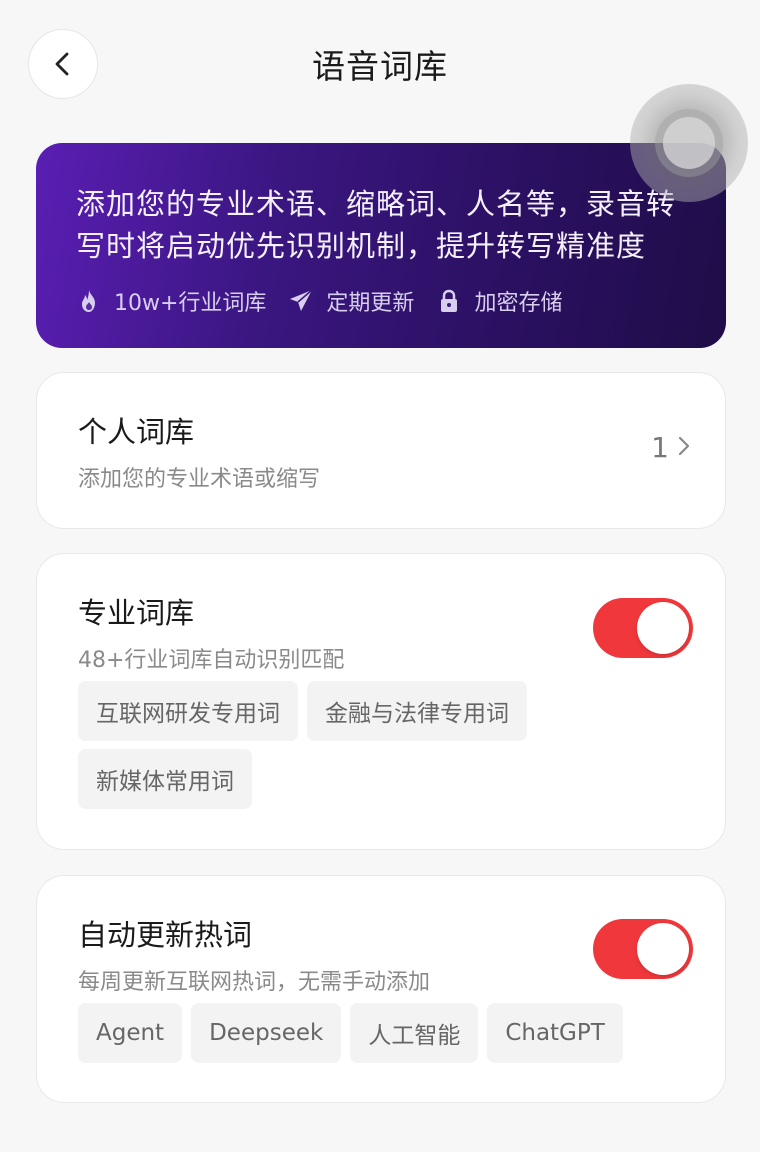 The image size is (760, 1152). I want to click on feature-label: 定期更新, so click(370, 303).